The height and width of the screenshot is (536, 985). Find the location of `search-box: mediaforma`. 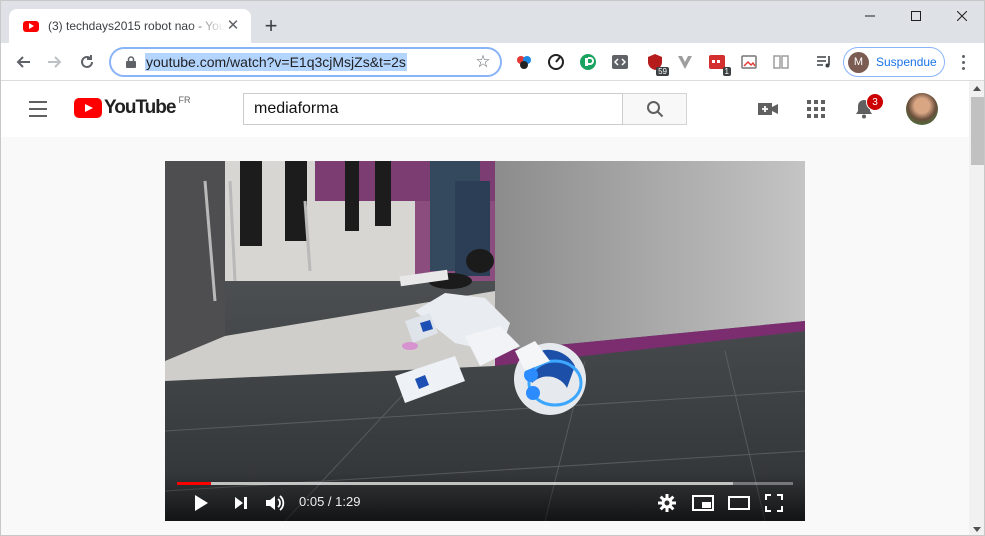

search-box: mediaforma is located at coordinates (465, 109).